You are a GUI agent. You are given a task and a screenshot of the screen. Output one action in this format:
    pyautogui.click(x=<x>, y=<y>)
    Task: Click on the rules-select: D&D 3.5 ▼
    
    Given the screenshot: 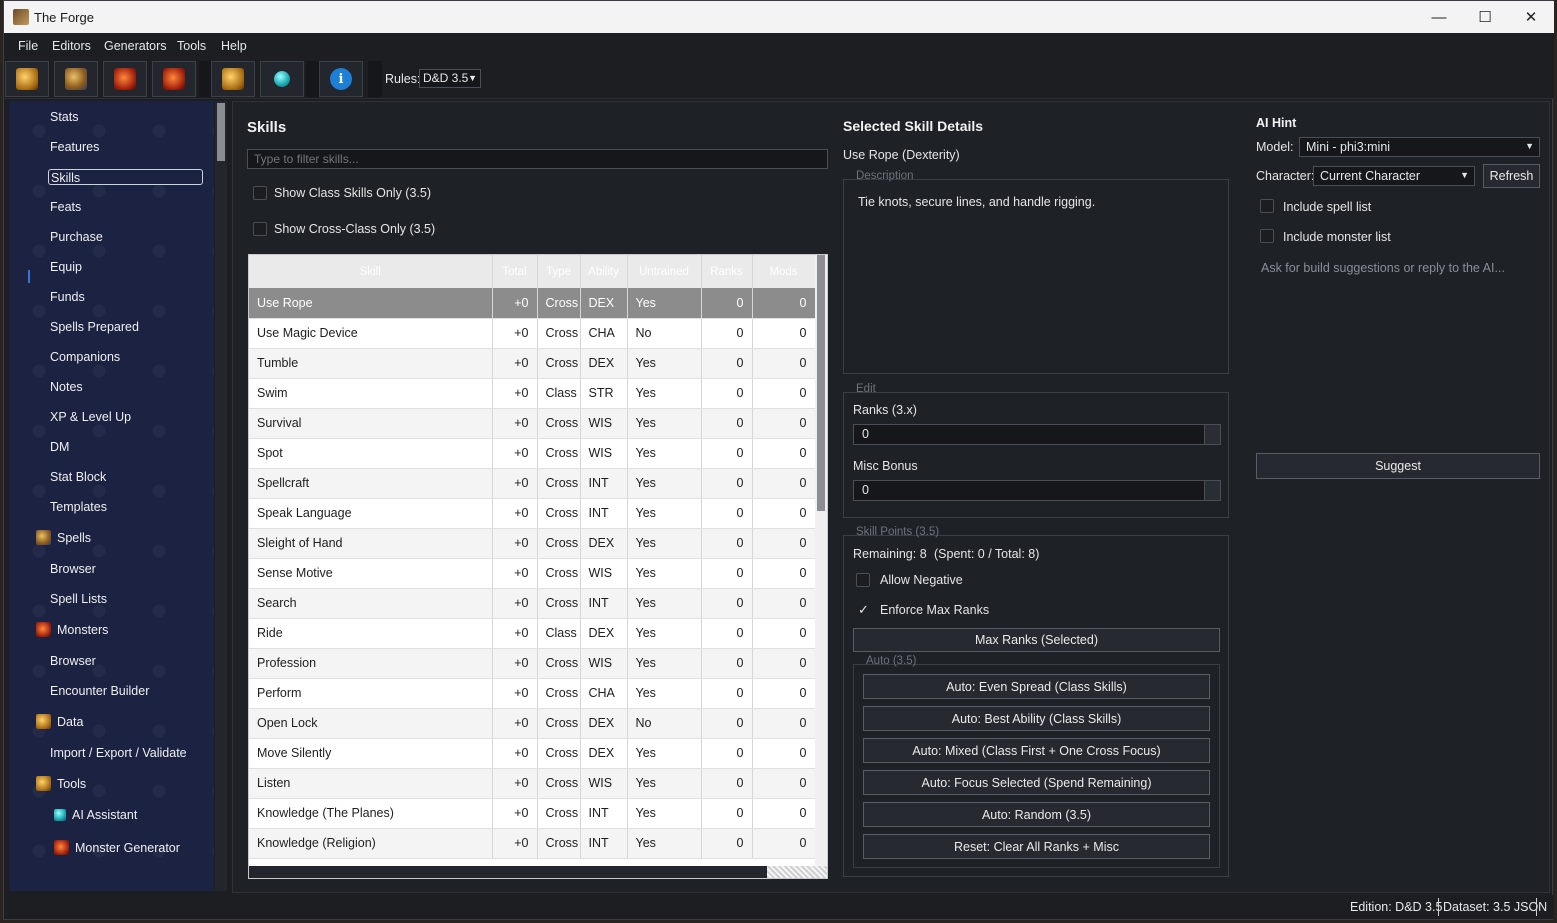 What is the action you would take?
    pyautogui.click(x=450, y=78)
    